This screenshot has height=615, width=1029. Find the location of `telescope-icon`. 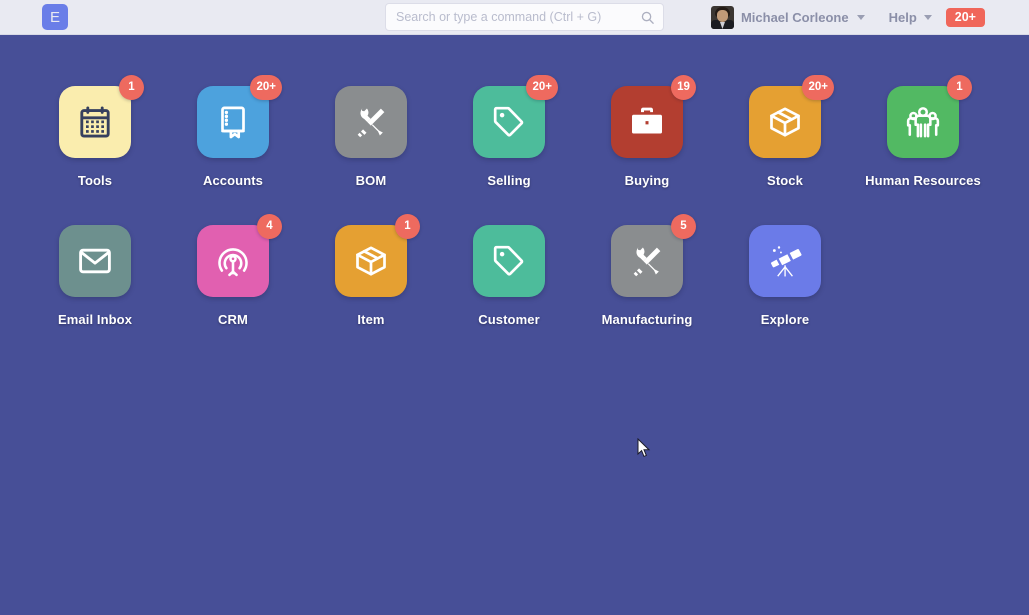

telescope-icon is located at coordinates (785, 261).